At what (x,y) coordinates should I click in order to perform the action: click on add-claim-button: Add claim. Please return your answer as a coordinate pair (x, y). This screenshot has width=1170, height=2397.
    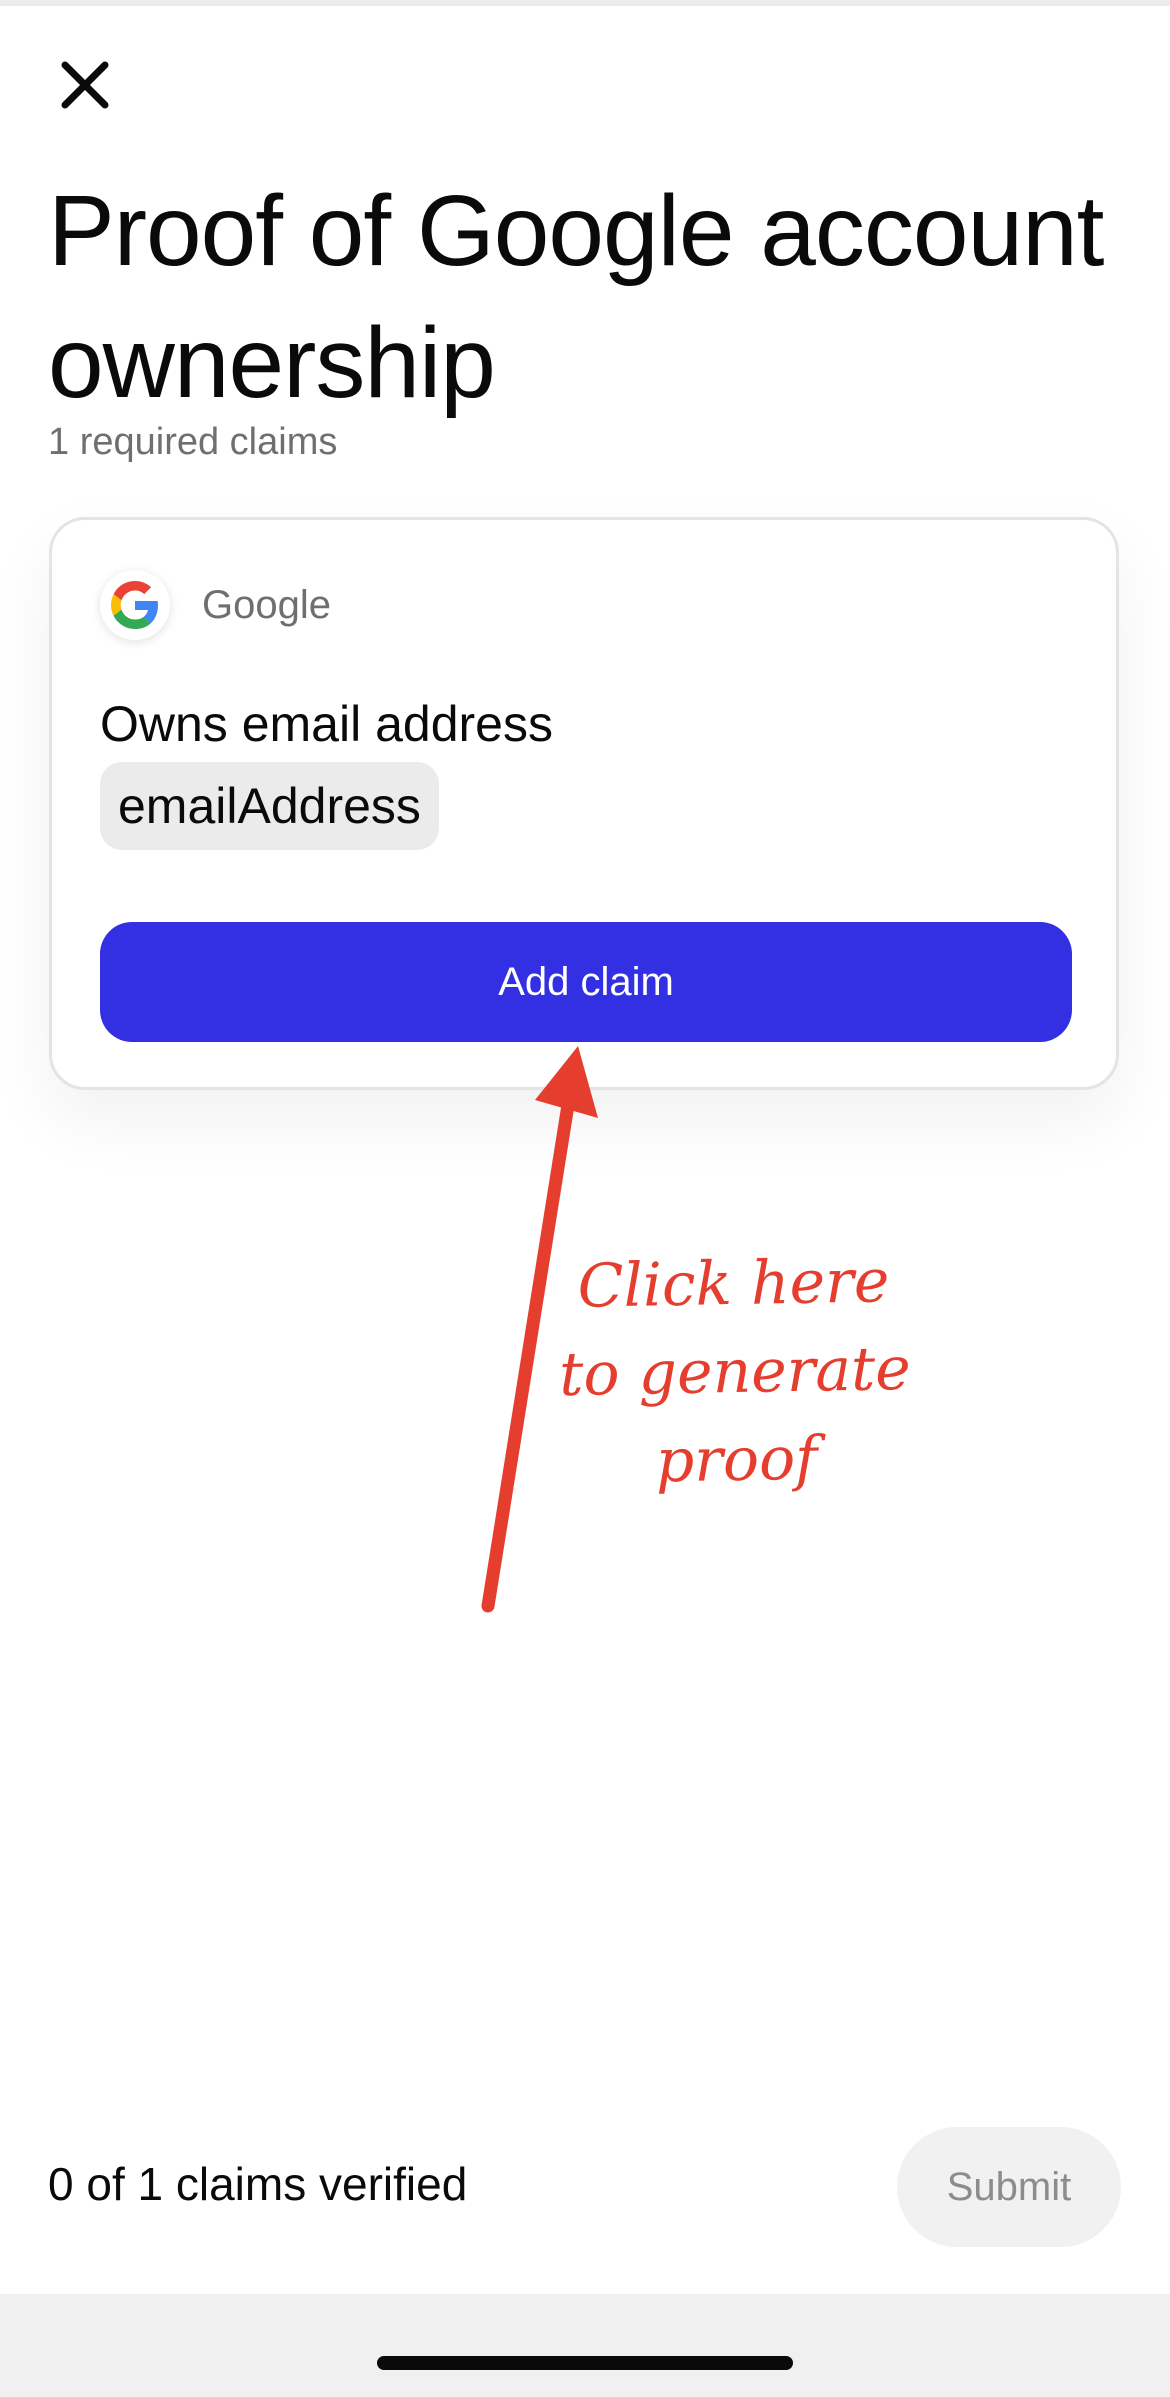
    Looking at the image, I should click on (586, 982).